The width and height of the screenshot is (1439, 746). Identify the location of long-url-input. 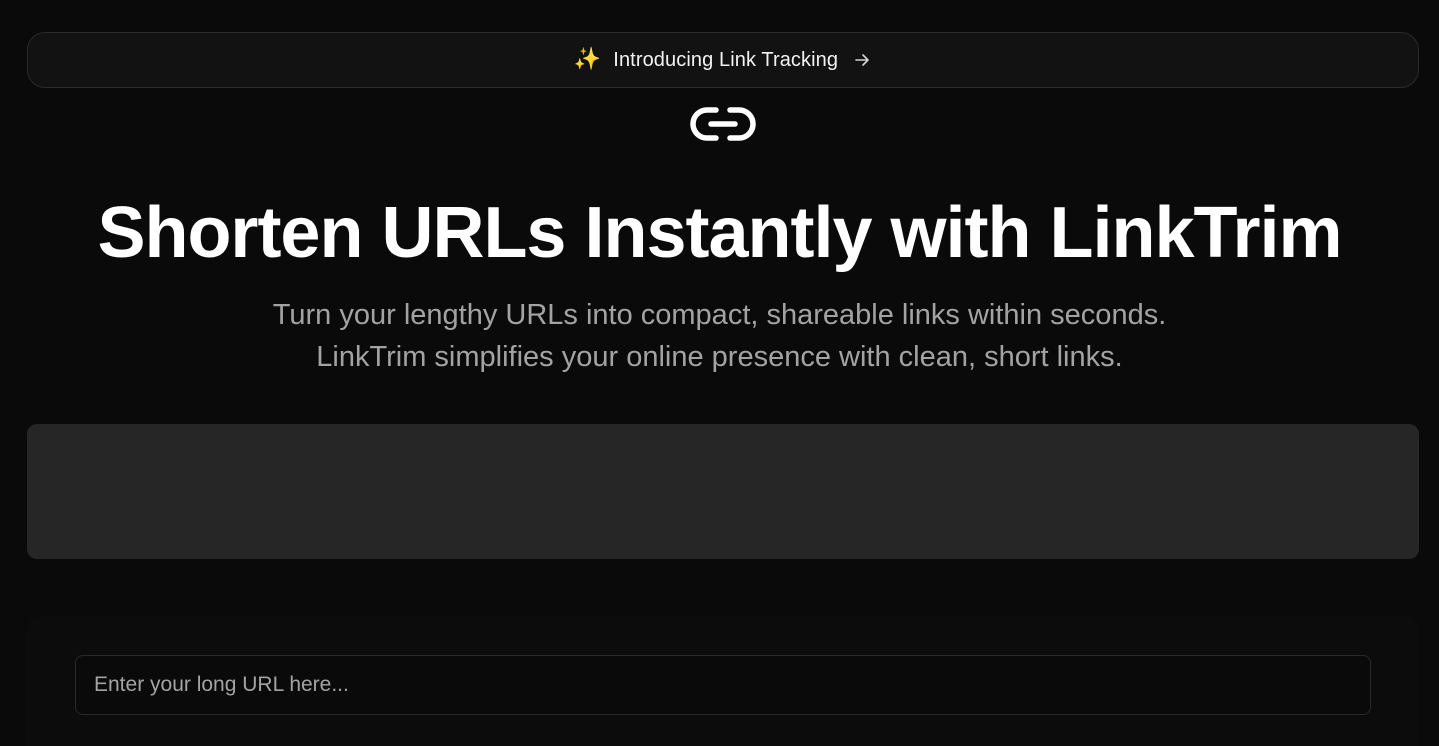
(723, 685).